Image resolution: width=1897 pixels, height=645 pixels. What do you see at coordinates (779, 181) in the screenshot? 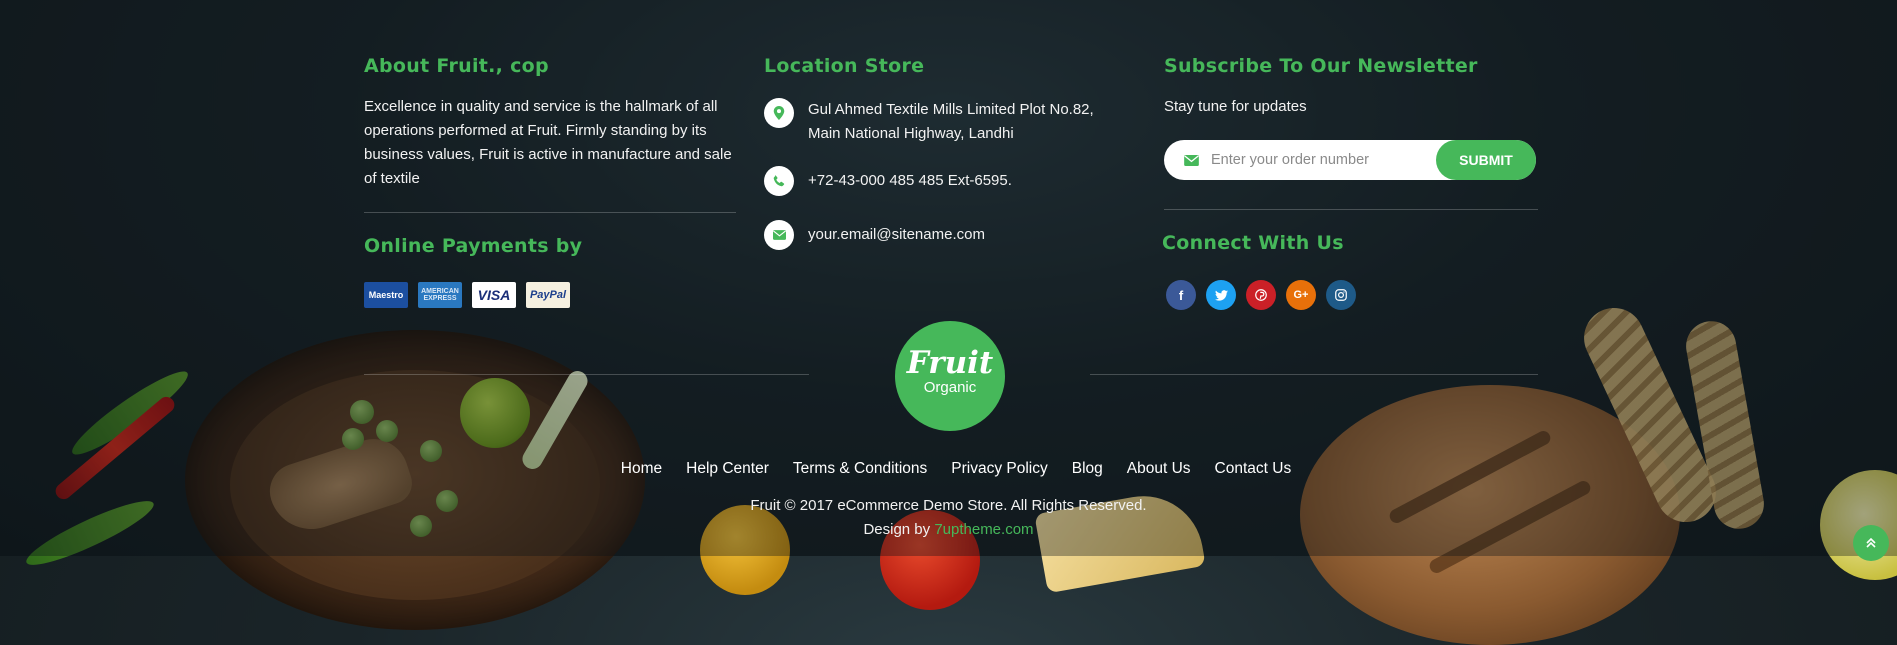
I see `phone-icon` at bounding box center [779, 181].